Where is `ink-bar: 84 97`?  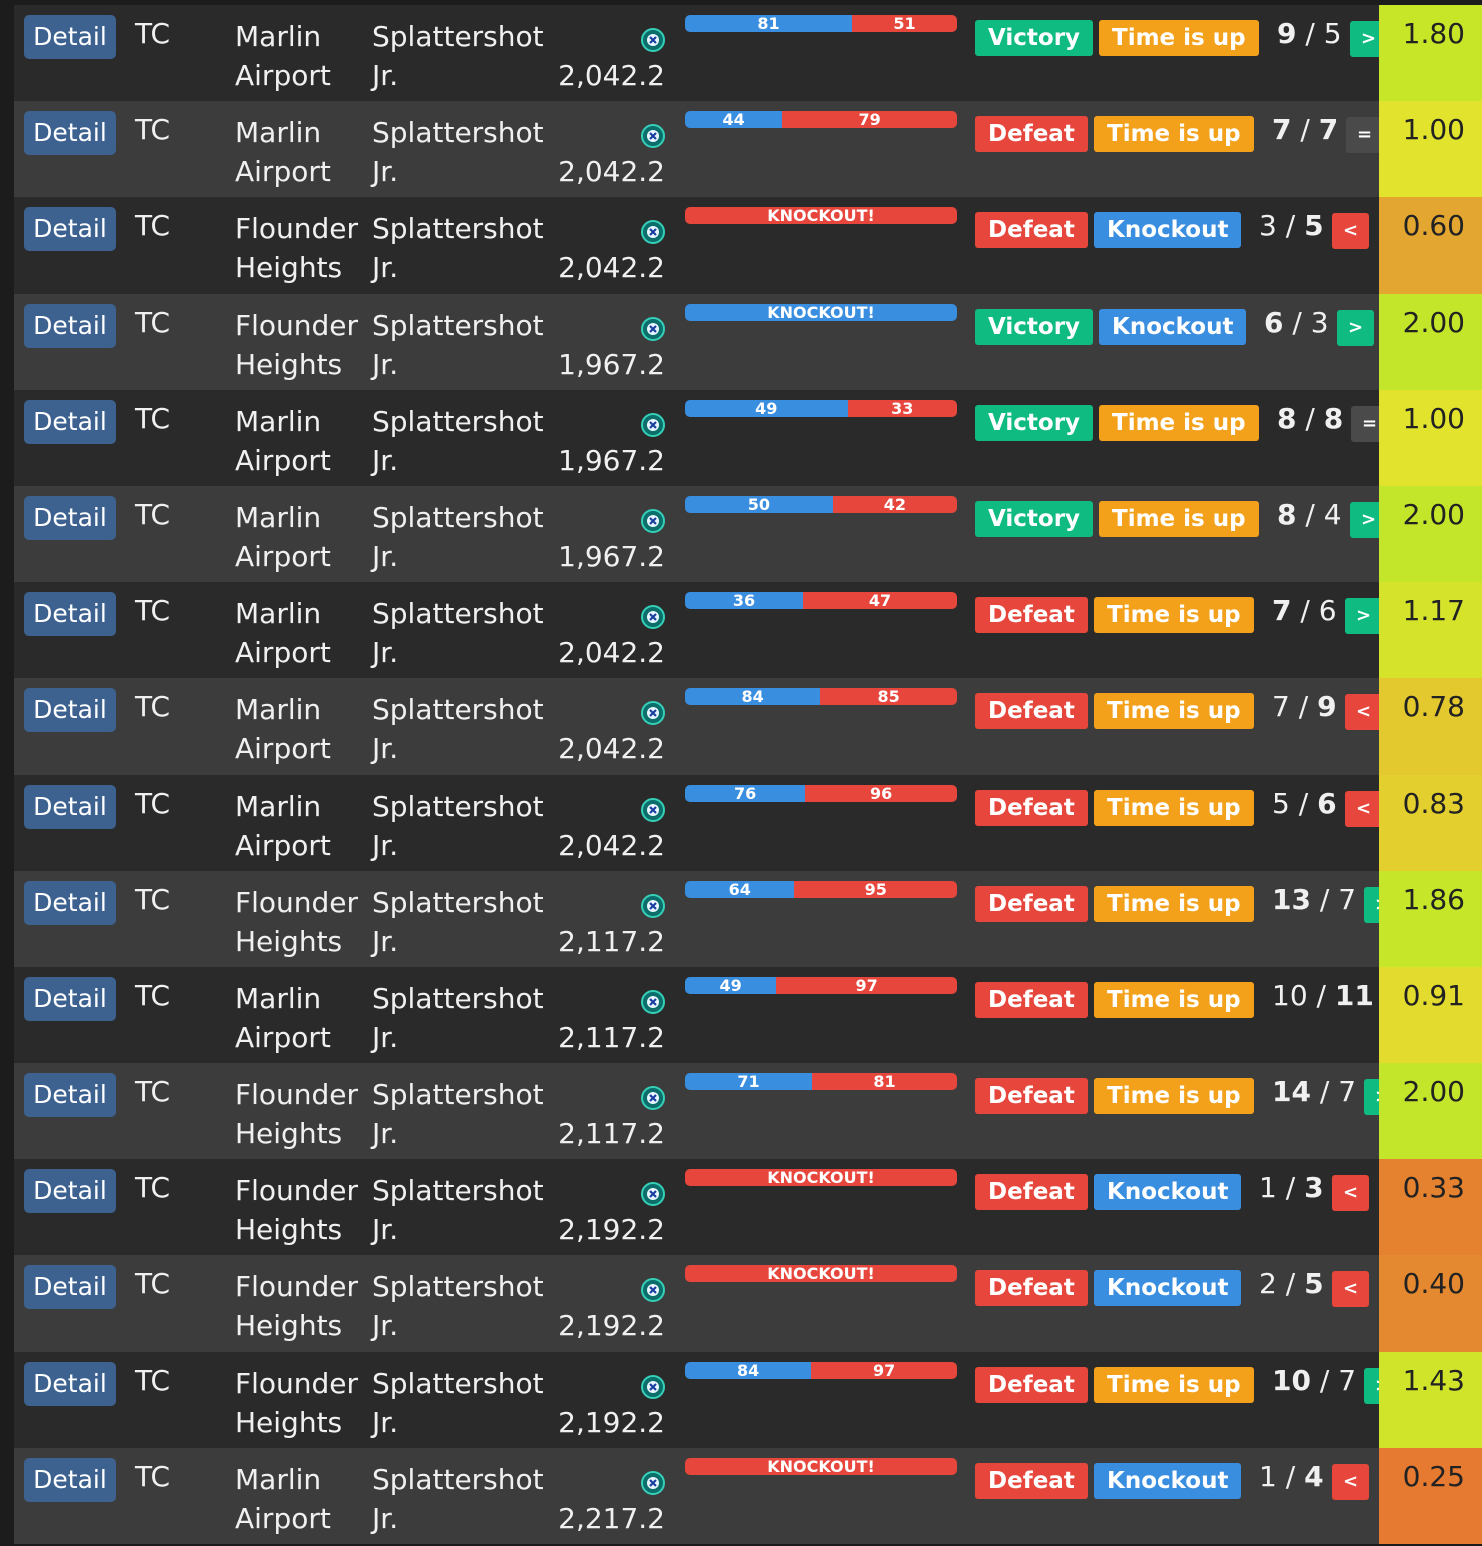
ink-bar: 84 97 is located at coordinates (821, 1370).